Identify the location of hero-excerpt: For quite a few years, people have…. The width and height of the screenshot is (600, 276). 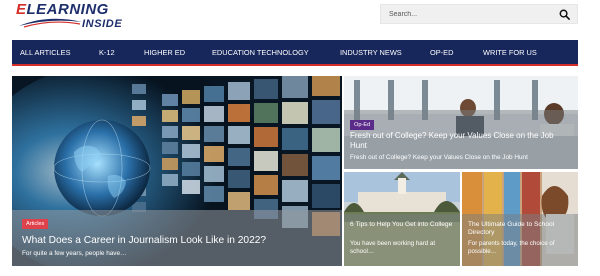
(74, 253).